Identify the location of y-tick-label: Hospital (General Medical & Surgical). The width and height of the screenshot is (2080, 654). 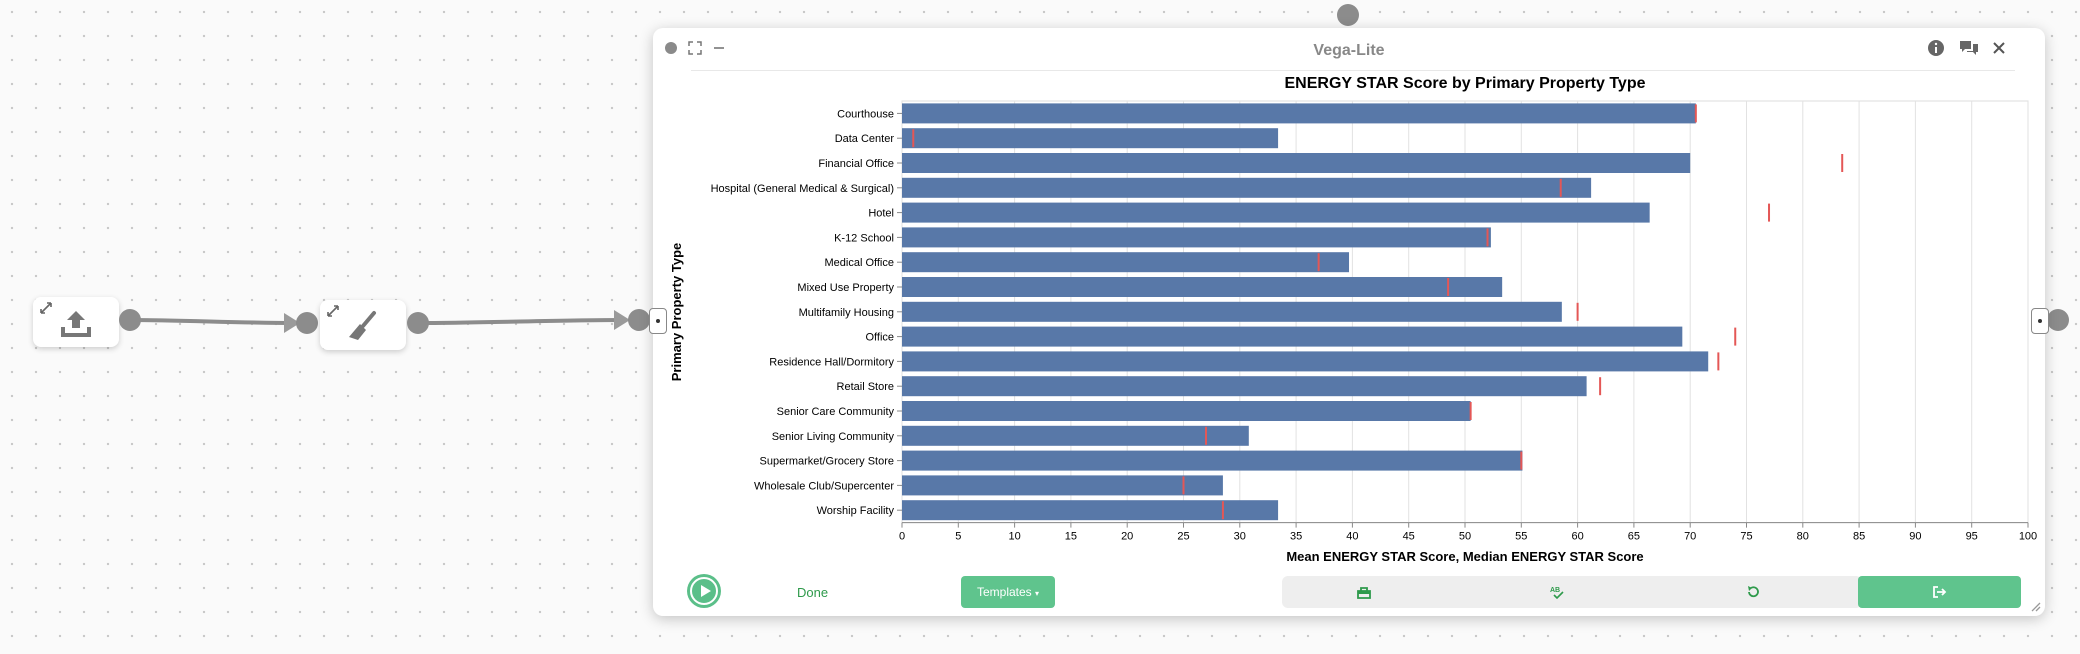
(802, 189).